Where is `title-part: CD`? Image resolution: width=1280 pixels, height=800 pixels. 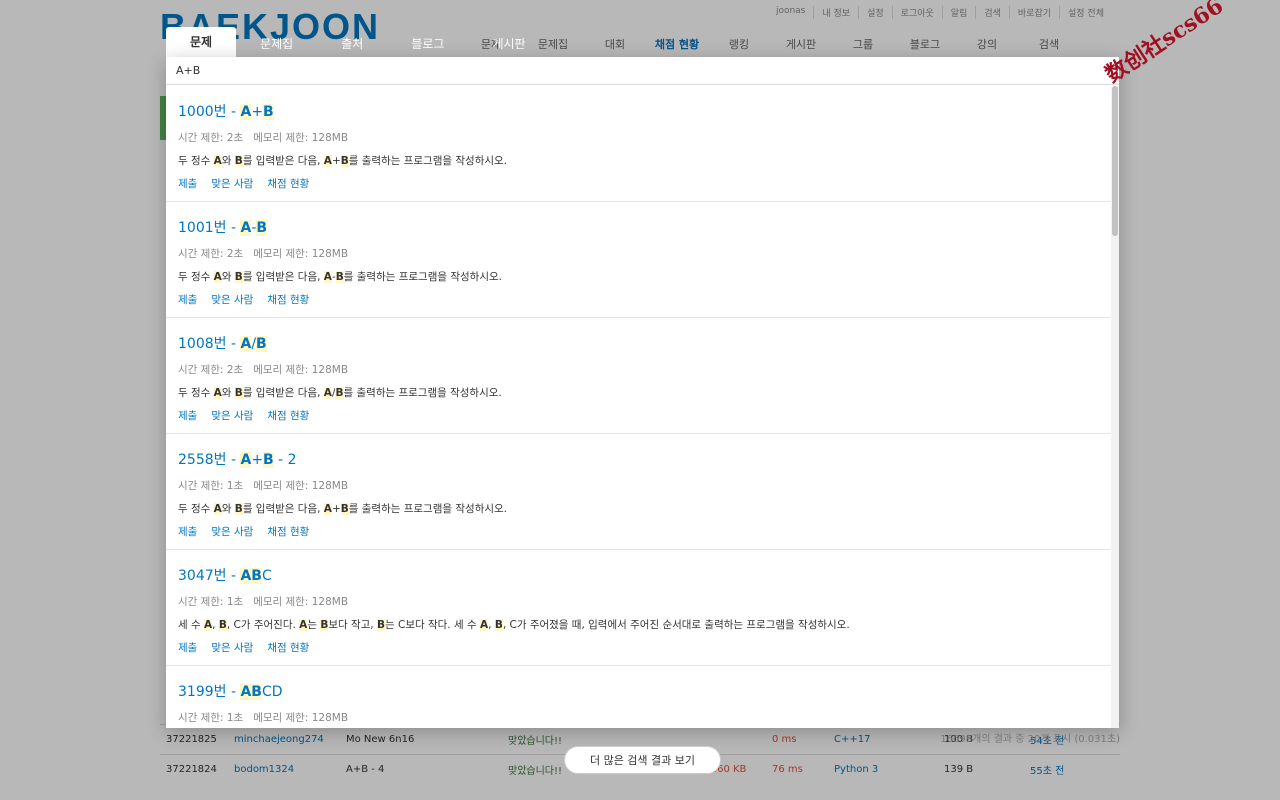
title-part: CD is located at coordinates (272, 692).